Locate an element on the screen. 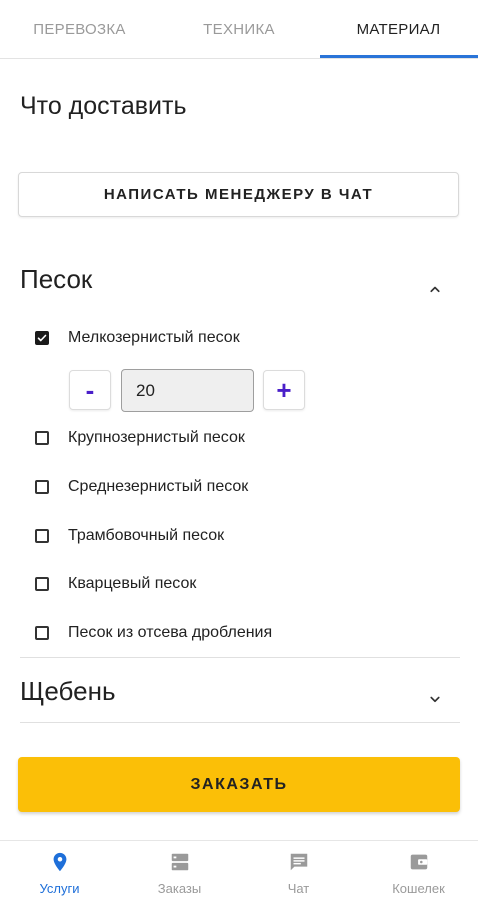 The width and height of the screenshot is (478, 901). location-pin-icon is located at coordinates (60, 862).